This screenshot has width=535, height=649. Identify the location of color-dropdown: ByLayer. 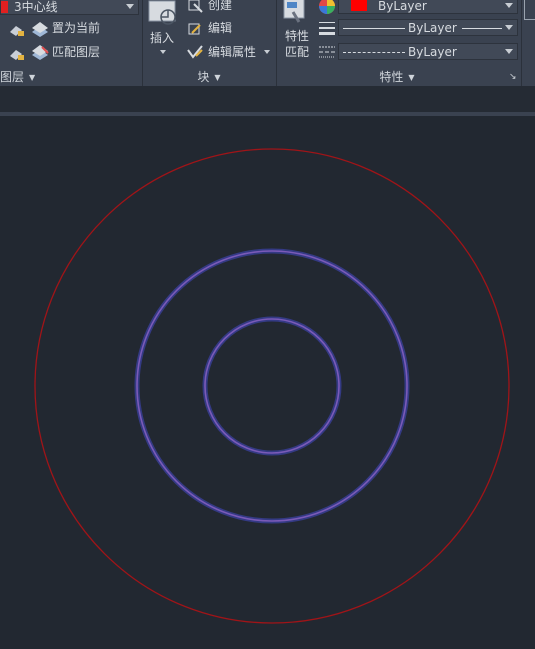
(428, 7).